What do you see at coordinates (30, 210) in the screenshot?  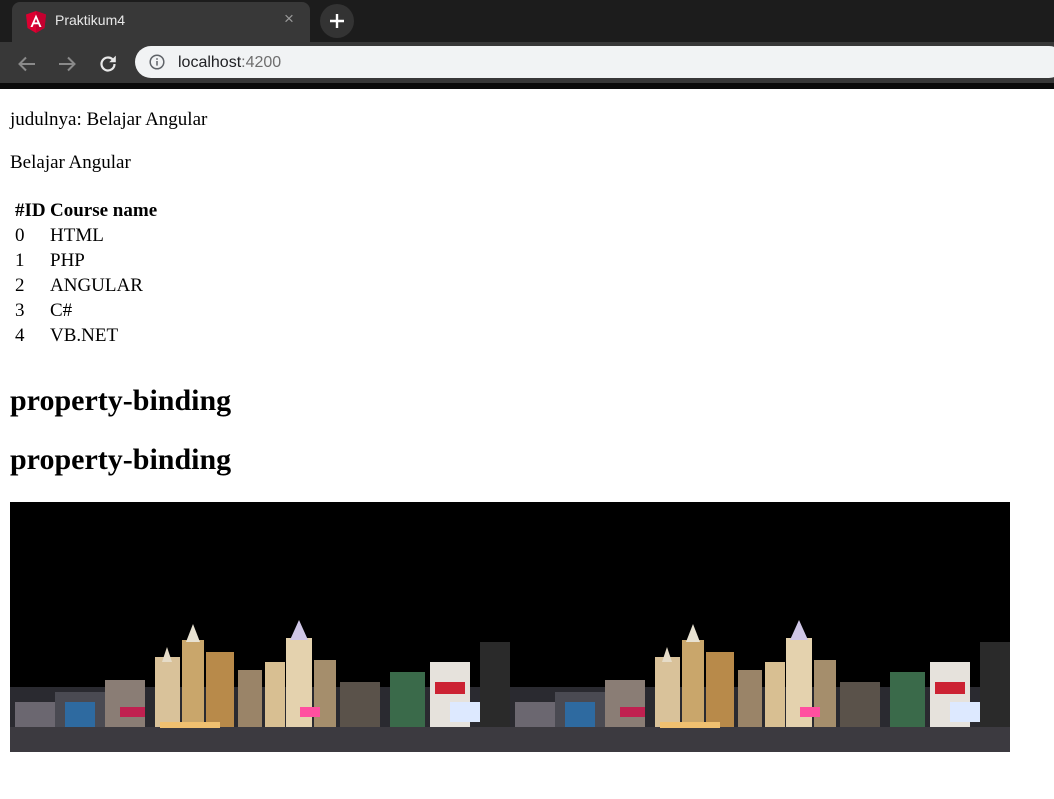 I see `column-header-id: #ID` at bounding box center [30, 210].